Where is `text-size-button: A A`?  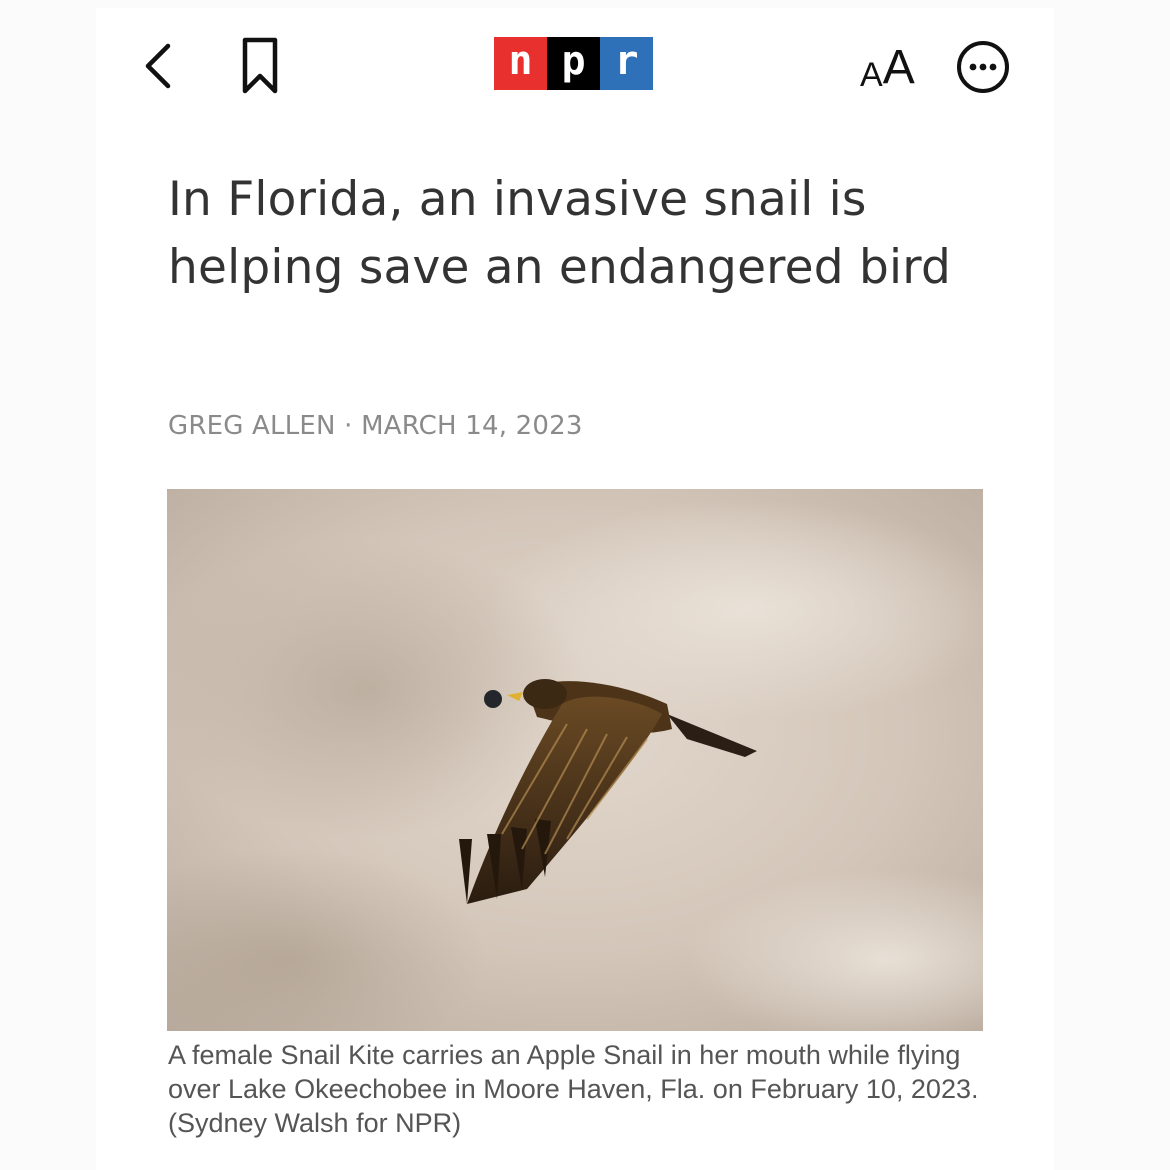
text-size-button: A A is located at coordinates (887, 65).